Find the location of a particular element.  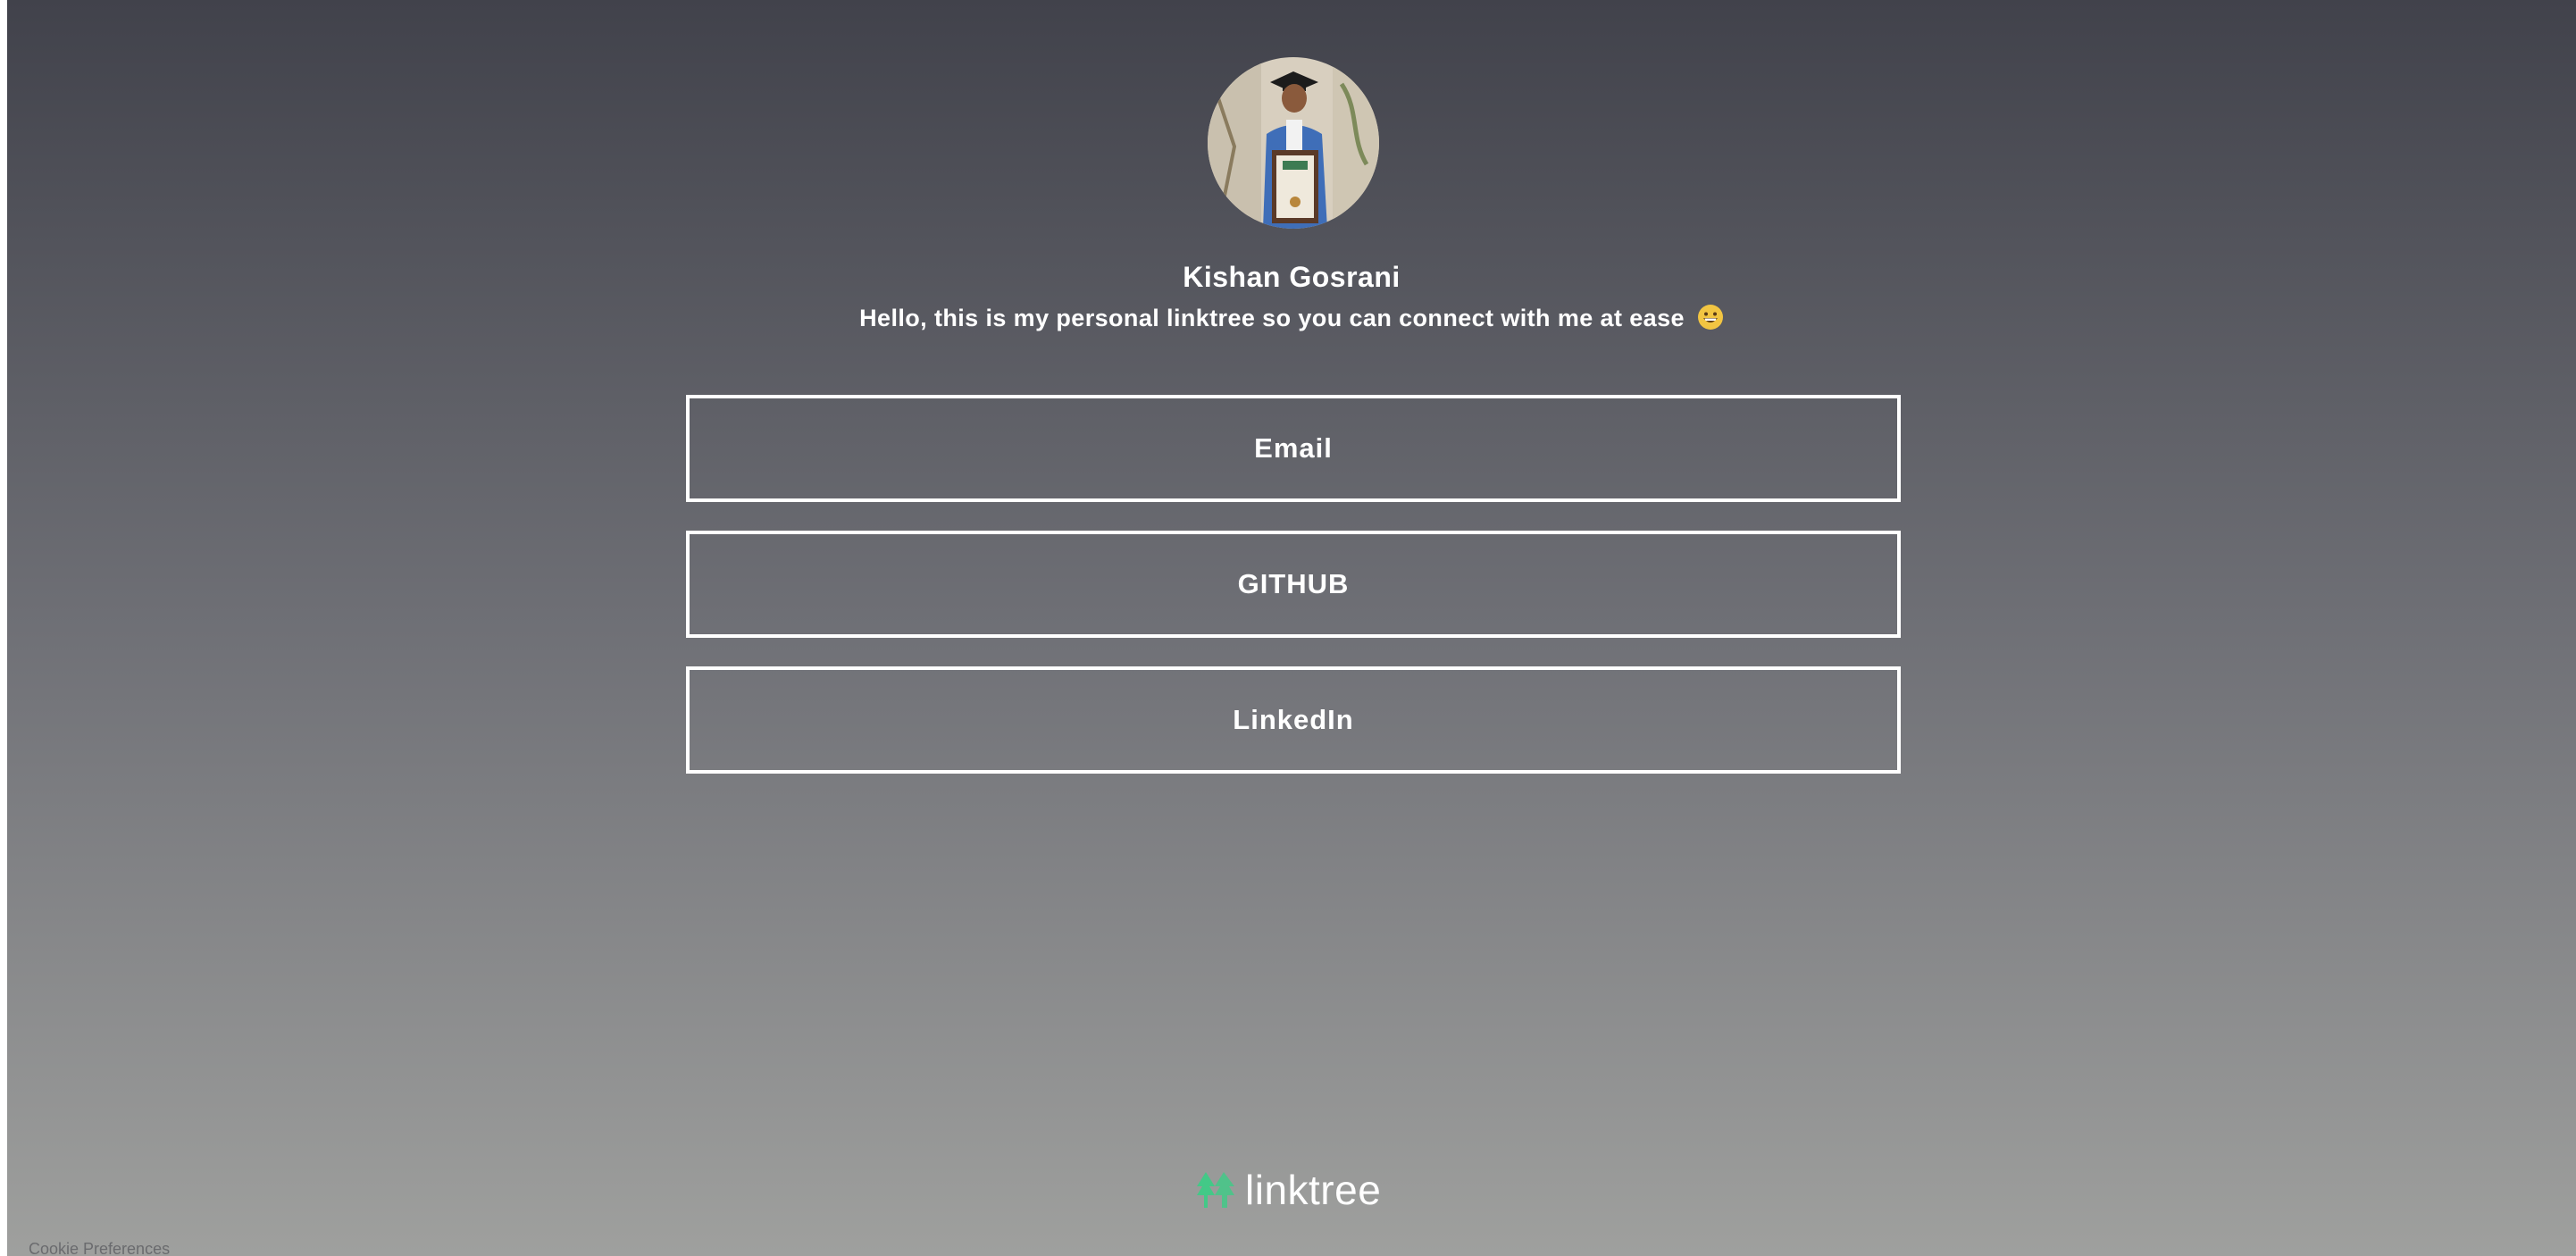

grinning-face-emoji-icon is located at coordinates (1710, 317).